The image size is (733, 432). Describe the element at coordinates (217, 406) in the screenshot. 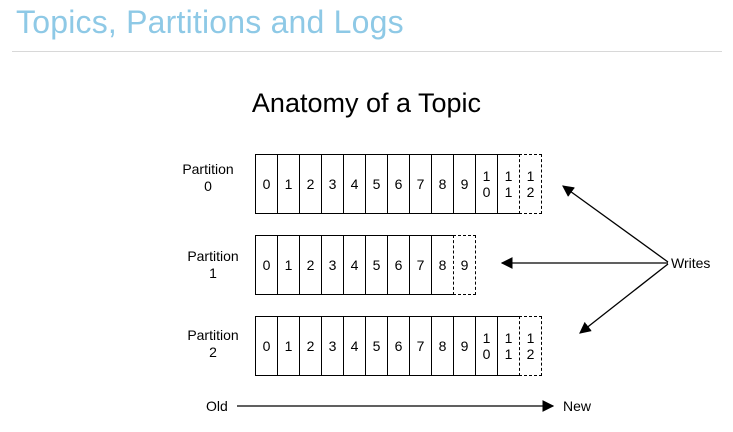

I see `old-label: Old` at that location.